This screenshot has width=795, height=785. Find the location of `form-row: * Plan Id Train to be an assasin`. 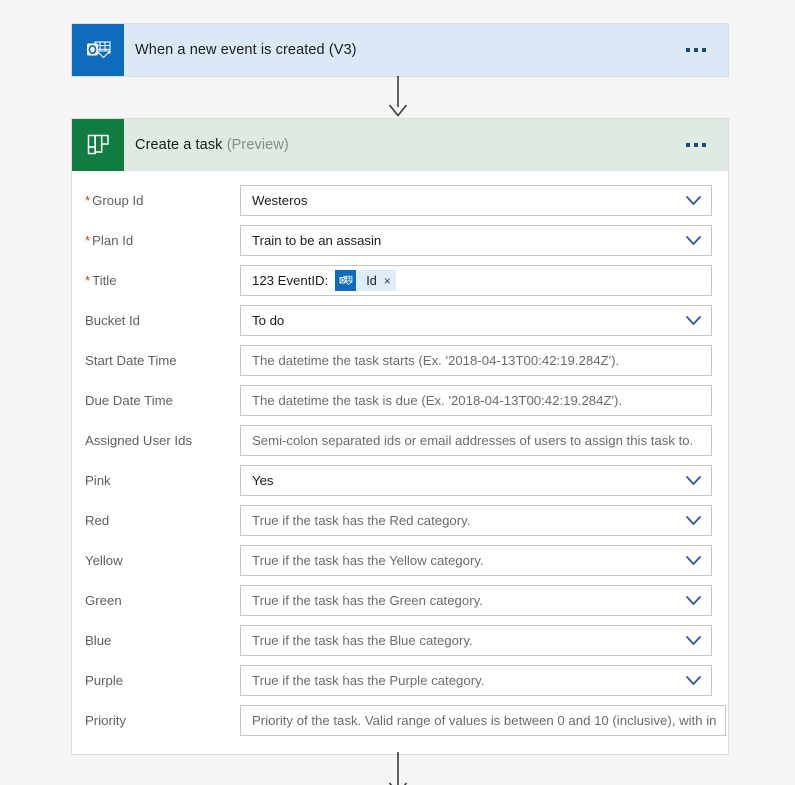

form-row: * Plan Id Train to be an assasin is located at coordinates (400, 240).